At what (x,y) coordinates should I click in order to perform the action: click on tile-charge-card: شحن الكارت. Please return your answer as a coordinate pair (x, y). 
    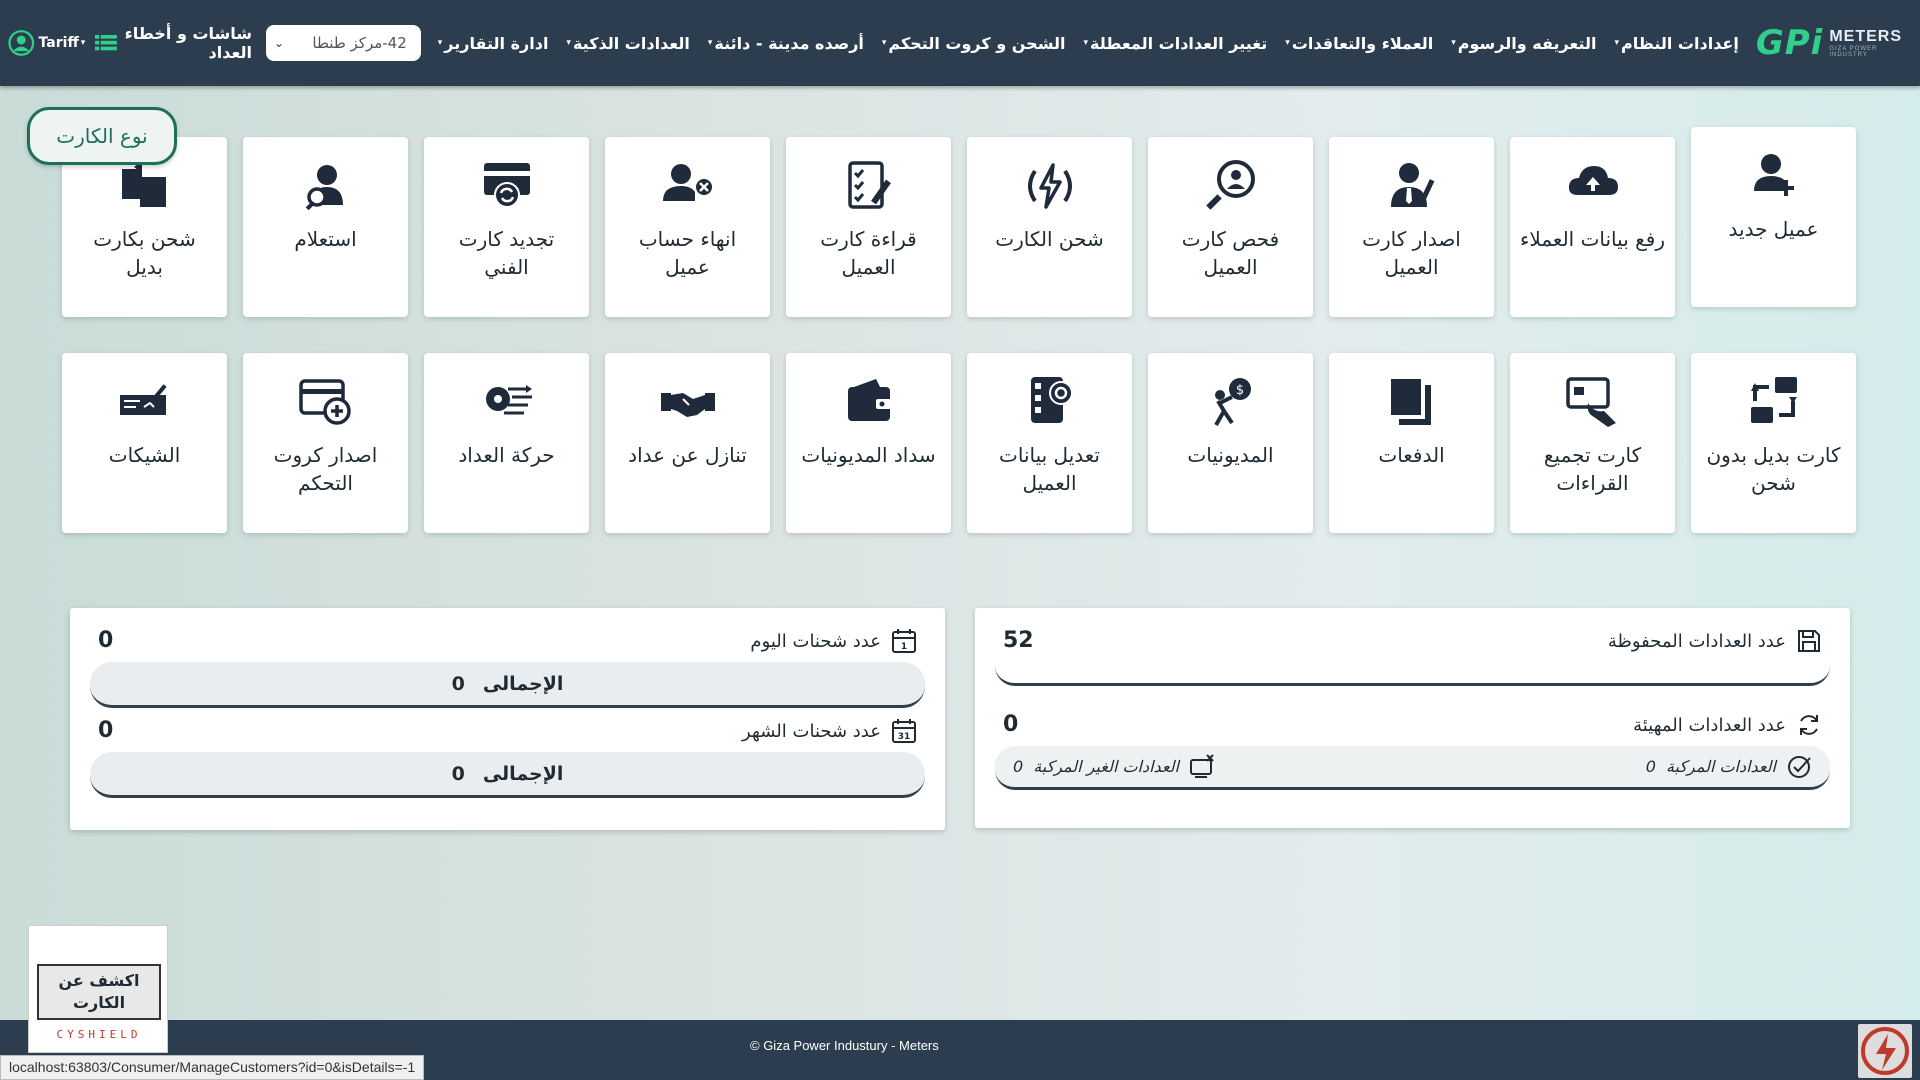
    Looking at the image, I should click on (1049, 227).